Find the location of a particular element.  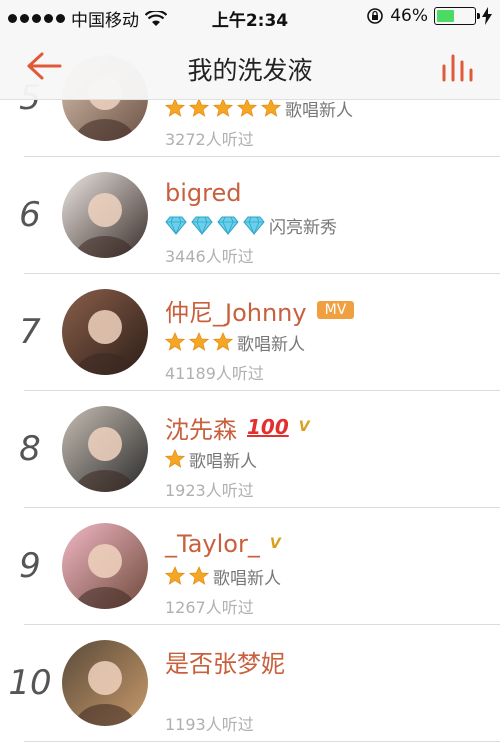

listen-count: 1267人听过 is located at coordinates (209, 607).